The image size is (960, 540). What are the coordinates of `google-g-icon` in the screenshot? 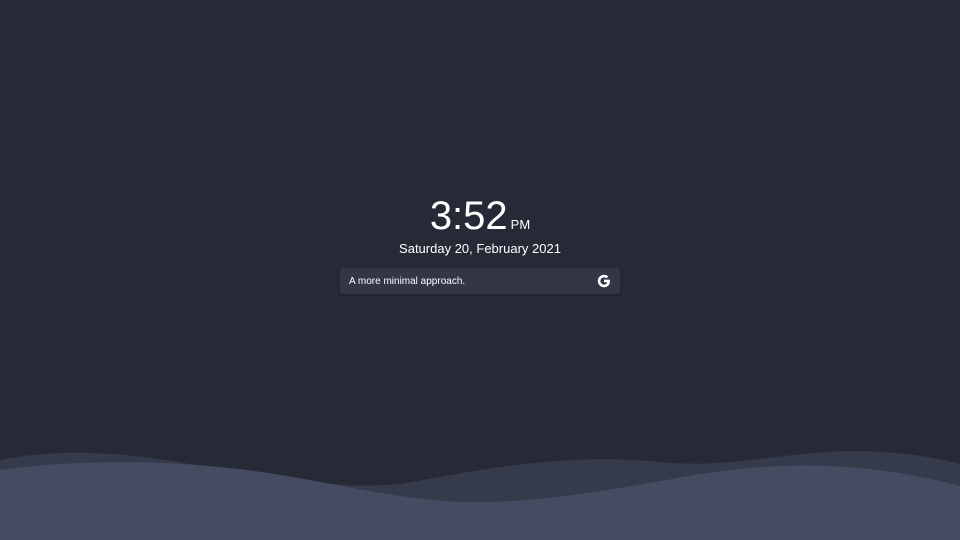 It's located at (603, 281).